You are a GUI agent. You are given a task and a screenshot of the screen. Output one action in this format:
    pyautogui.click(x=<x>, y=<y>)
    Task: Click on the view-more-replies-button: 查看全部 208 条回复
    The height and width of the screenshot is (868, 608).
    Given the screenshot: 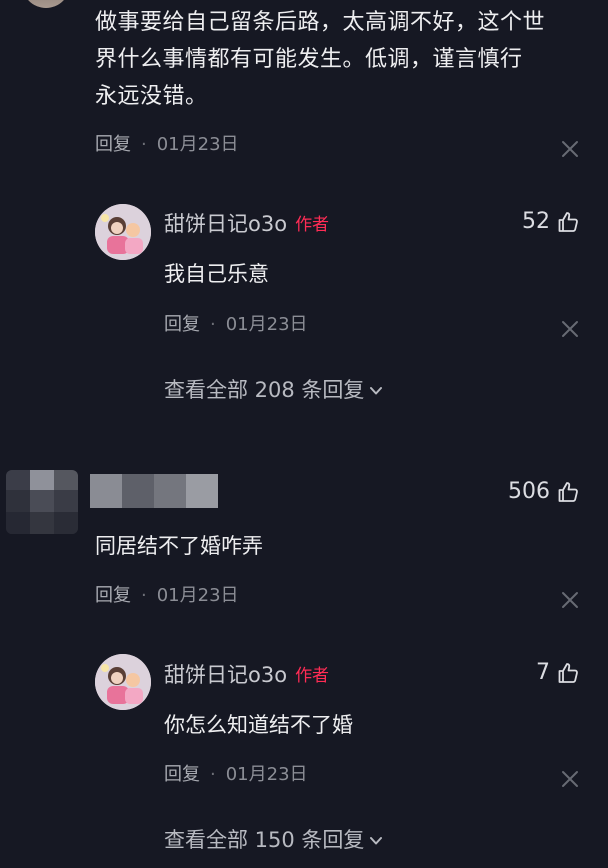 What is the action you would take?
    pyautogui.click(x=274, y=389)
    